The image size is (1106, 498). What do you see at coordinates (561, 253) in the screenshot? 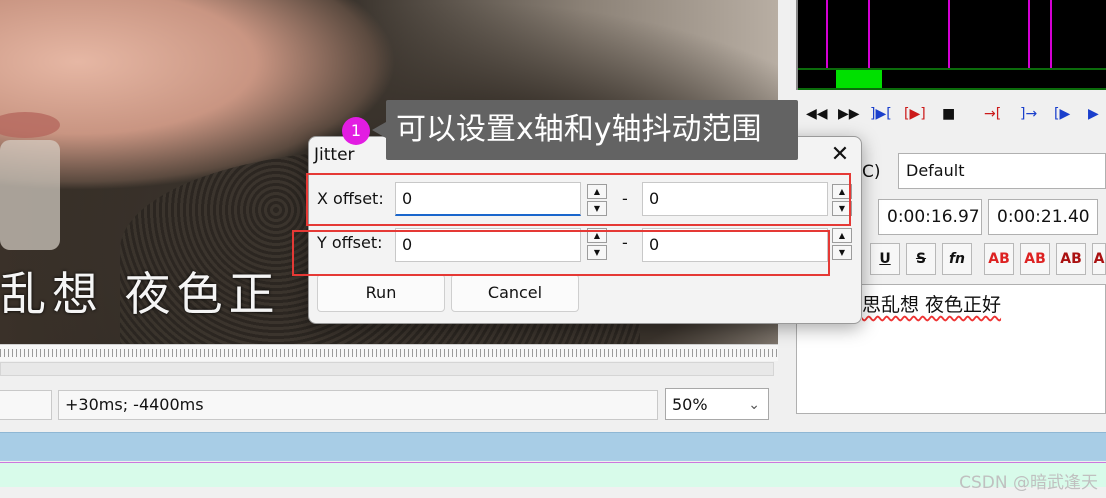
I see `y-offset-highlight` at bounding box center [561, 253].